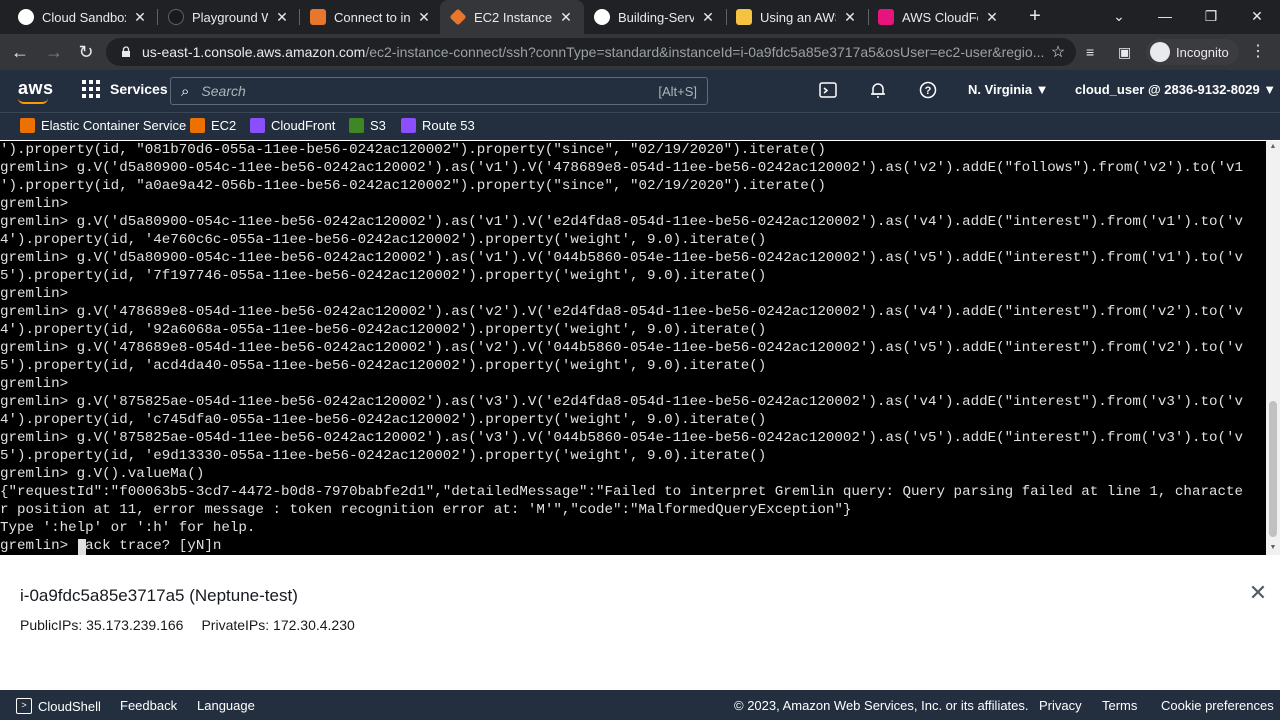 This screenshot has height=720, width=1280. I want to click on language-link: Language, so click(226, 705).